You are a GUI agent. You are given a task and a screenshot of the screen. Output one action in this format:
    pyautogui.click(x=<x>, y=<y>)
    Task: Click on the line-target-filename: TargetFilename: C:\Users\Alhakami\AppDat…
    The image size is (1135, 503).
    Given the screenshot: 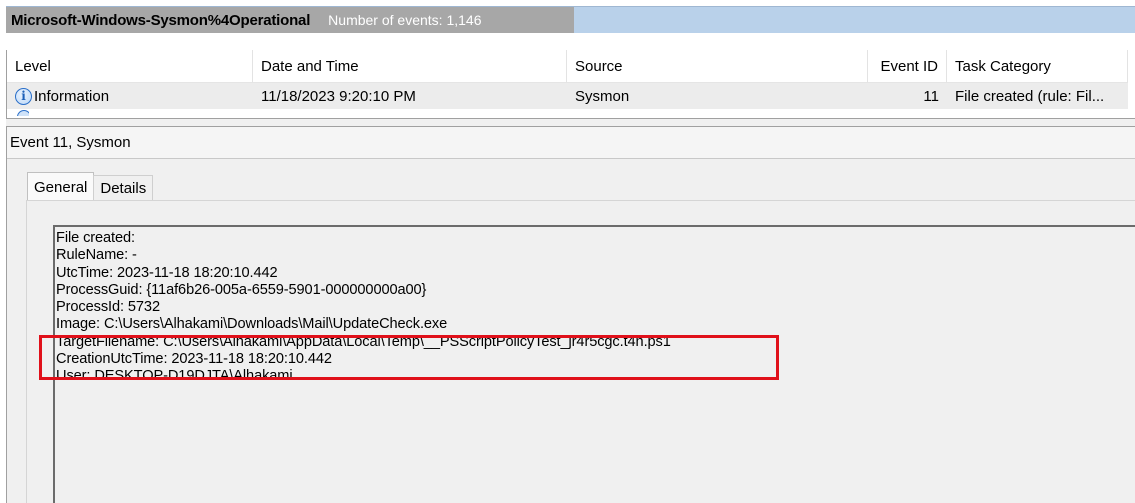 What is the action you would take?
    pyautogui.click(x=363, y=341)
    